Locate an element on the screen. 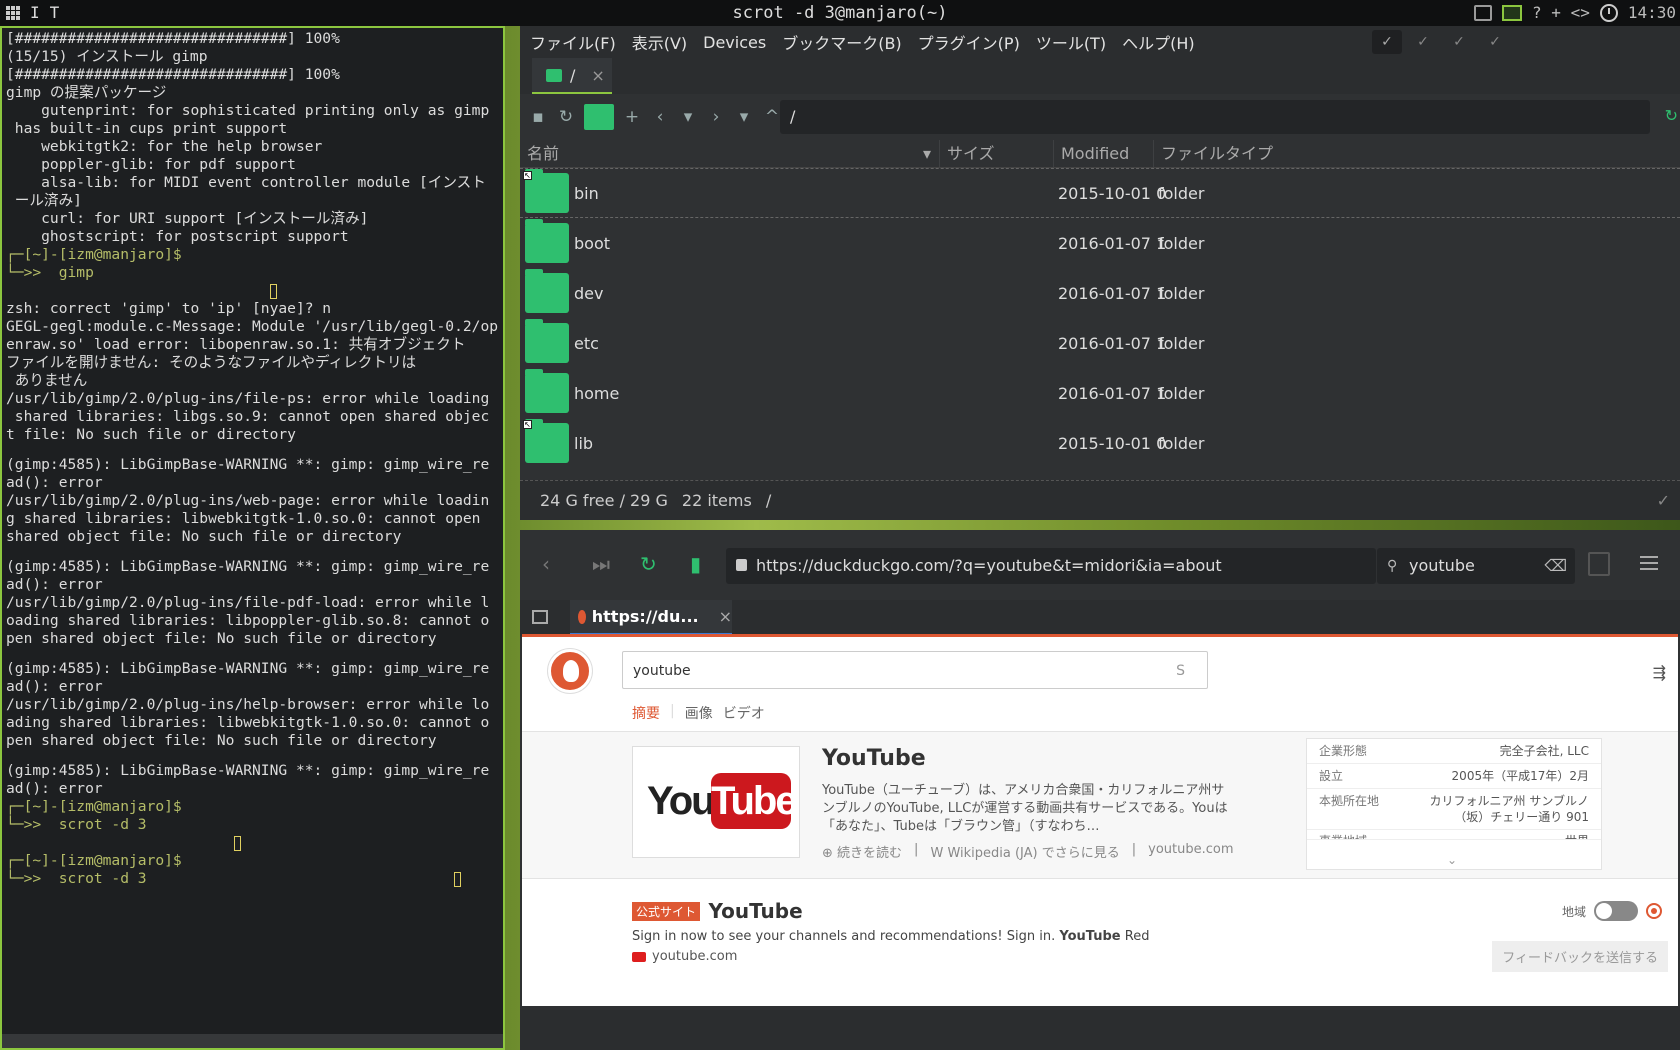  site-link: youtube.com is located at coordinates (1190, 851).